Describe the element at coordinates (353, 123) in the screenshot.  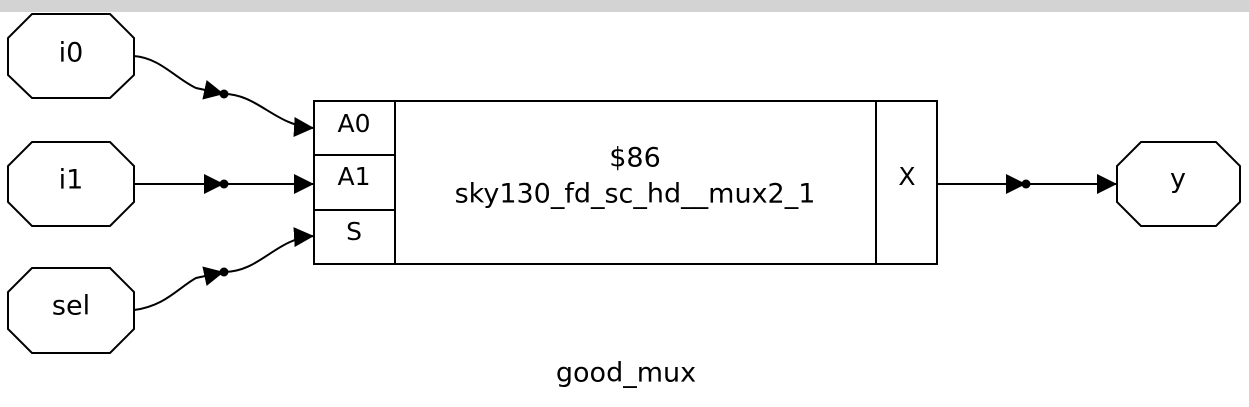
I see `pin-a0-label: A0` at that location.